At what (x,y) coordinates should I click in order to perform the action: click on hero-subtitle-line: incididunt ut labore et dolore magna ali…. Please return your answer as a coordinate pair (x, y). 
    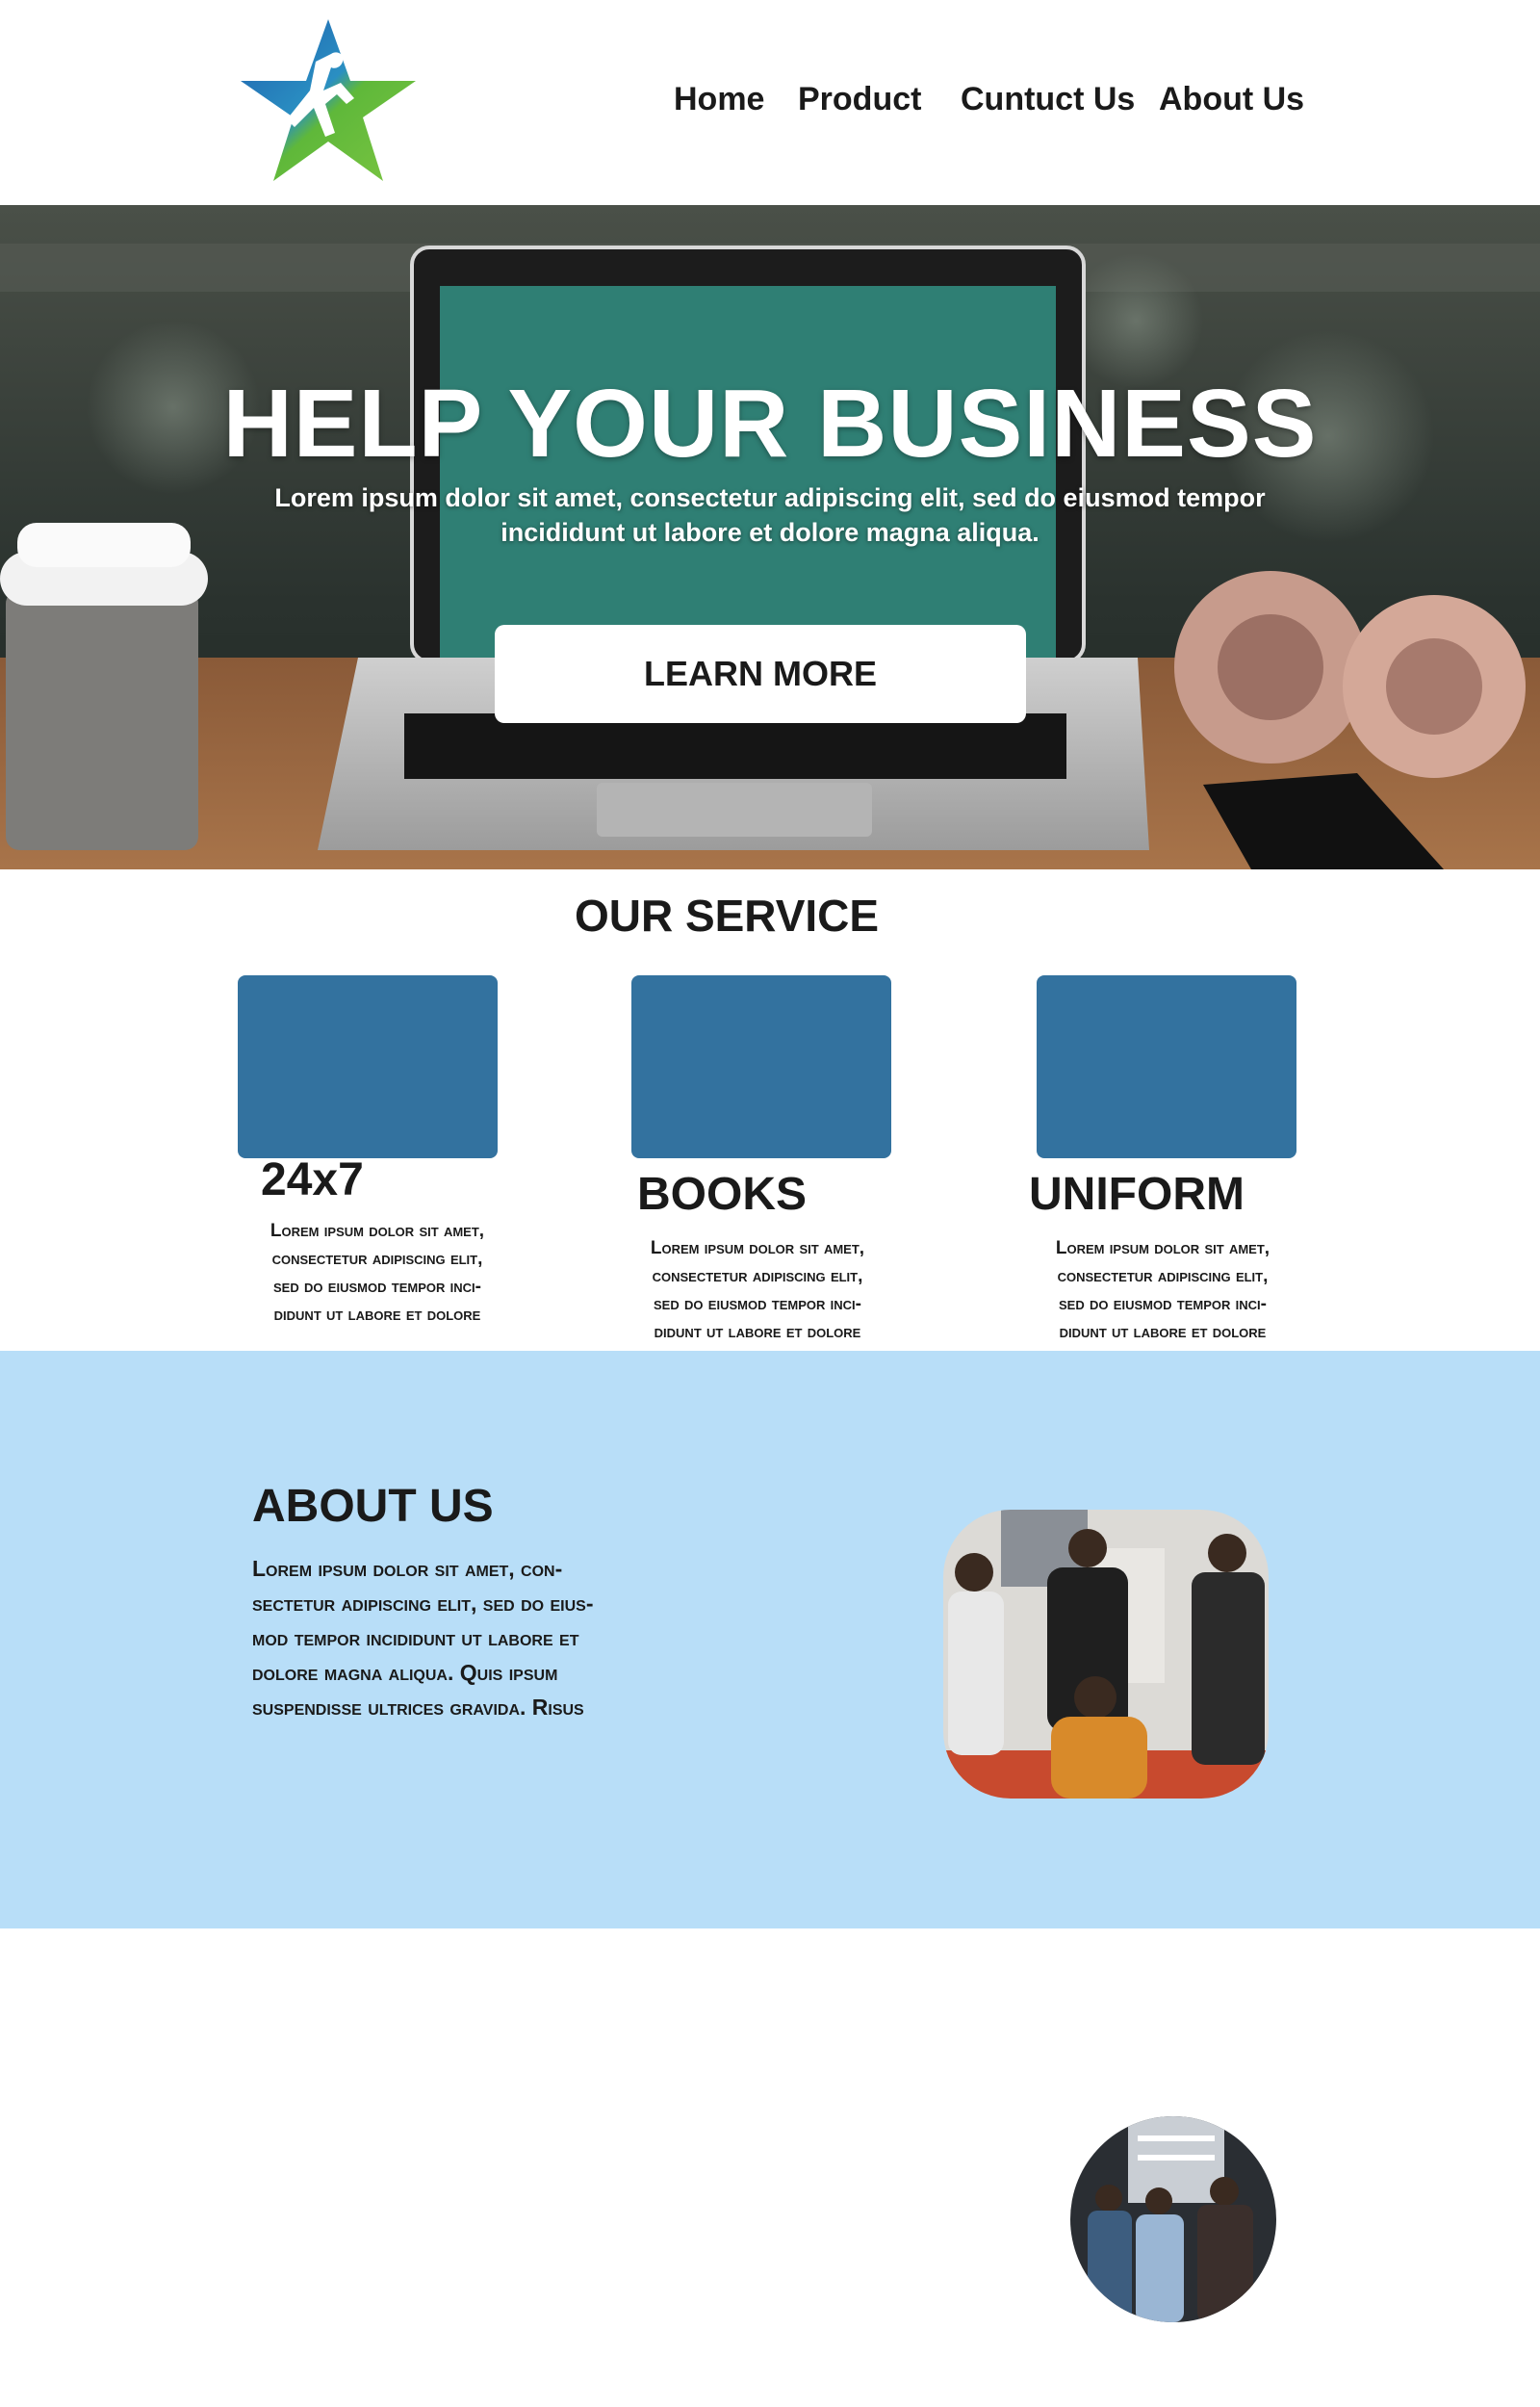
    Looking at the image, I should click on (770, 532).